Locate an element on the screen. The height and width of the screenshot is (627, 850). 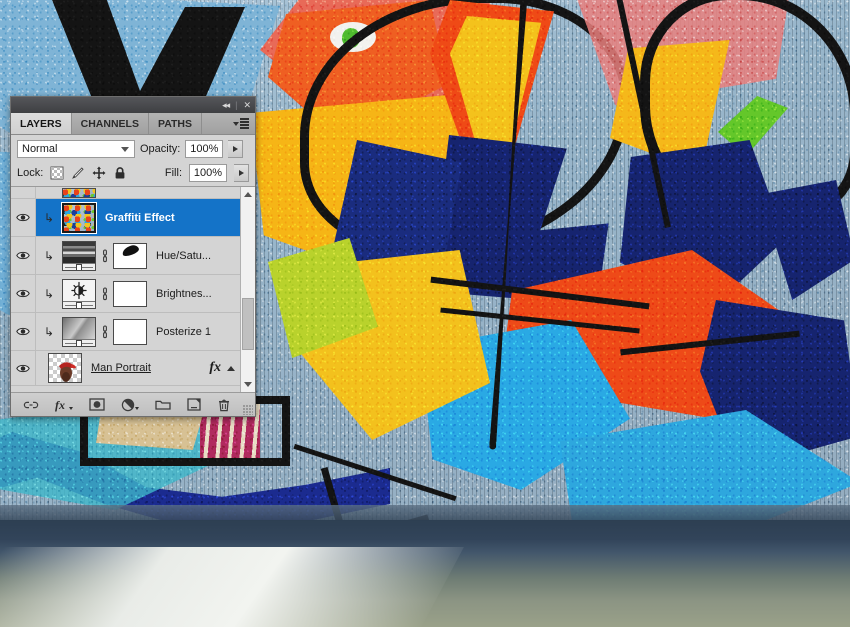
lock-label: Lock: is located at coordinates (30, 173).